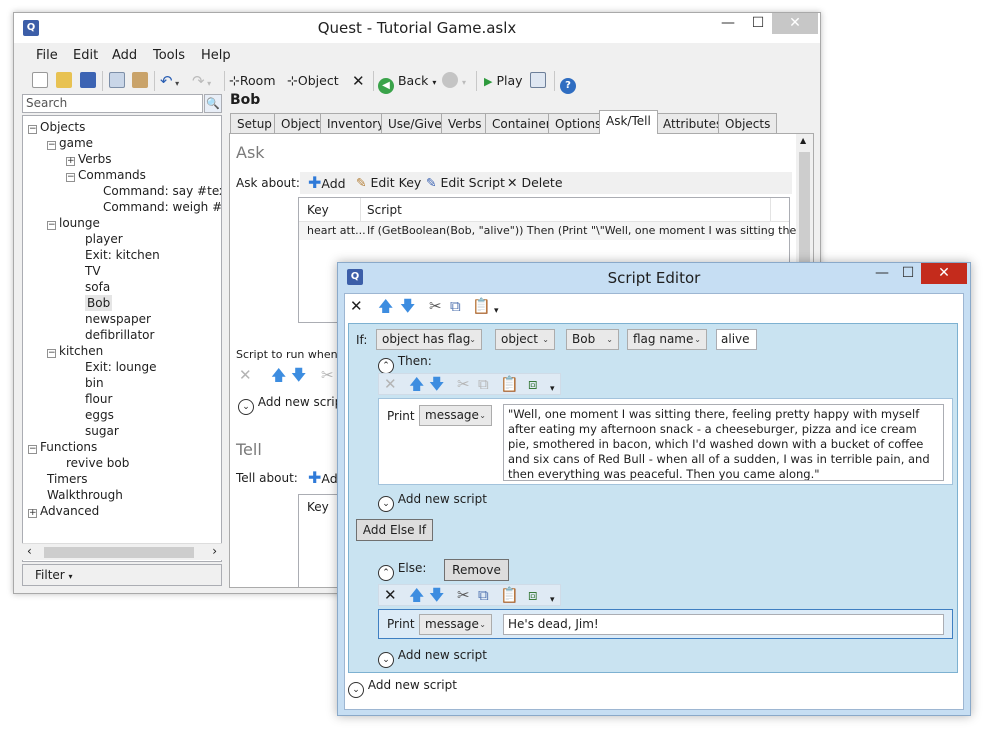 Image resolution: width=984 pixels, height=731 pixels. What do you see at coordinates (201, 81) in the screenshot?
I see `redo-icon: ↷ ▾` at bounding box center [201, 81].